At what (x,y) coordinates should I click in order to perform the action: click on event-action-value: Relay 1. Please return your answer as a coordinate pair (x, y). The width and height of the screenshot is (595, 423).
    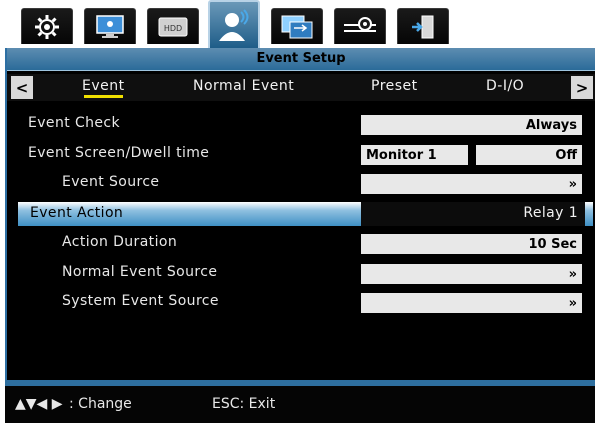
    Looking at the image, I should click on (541, 213).